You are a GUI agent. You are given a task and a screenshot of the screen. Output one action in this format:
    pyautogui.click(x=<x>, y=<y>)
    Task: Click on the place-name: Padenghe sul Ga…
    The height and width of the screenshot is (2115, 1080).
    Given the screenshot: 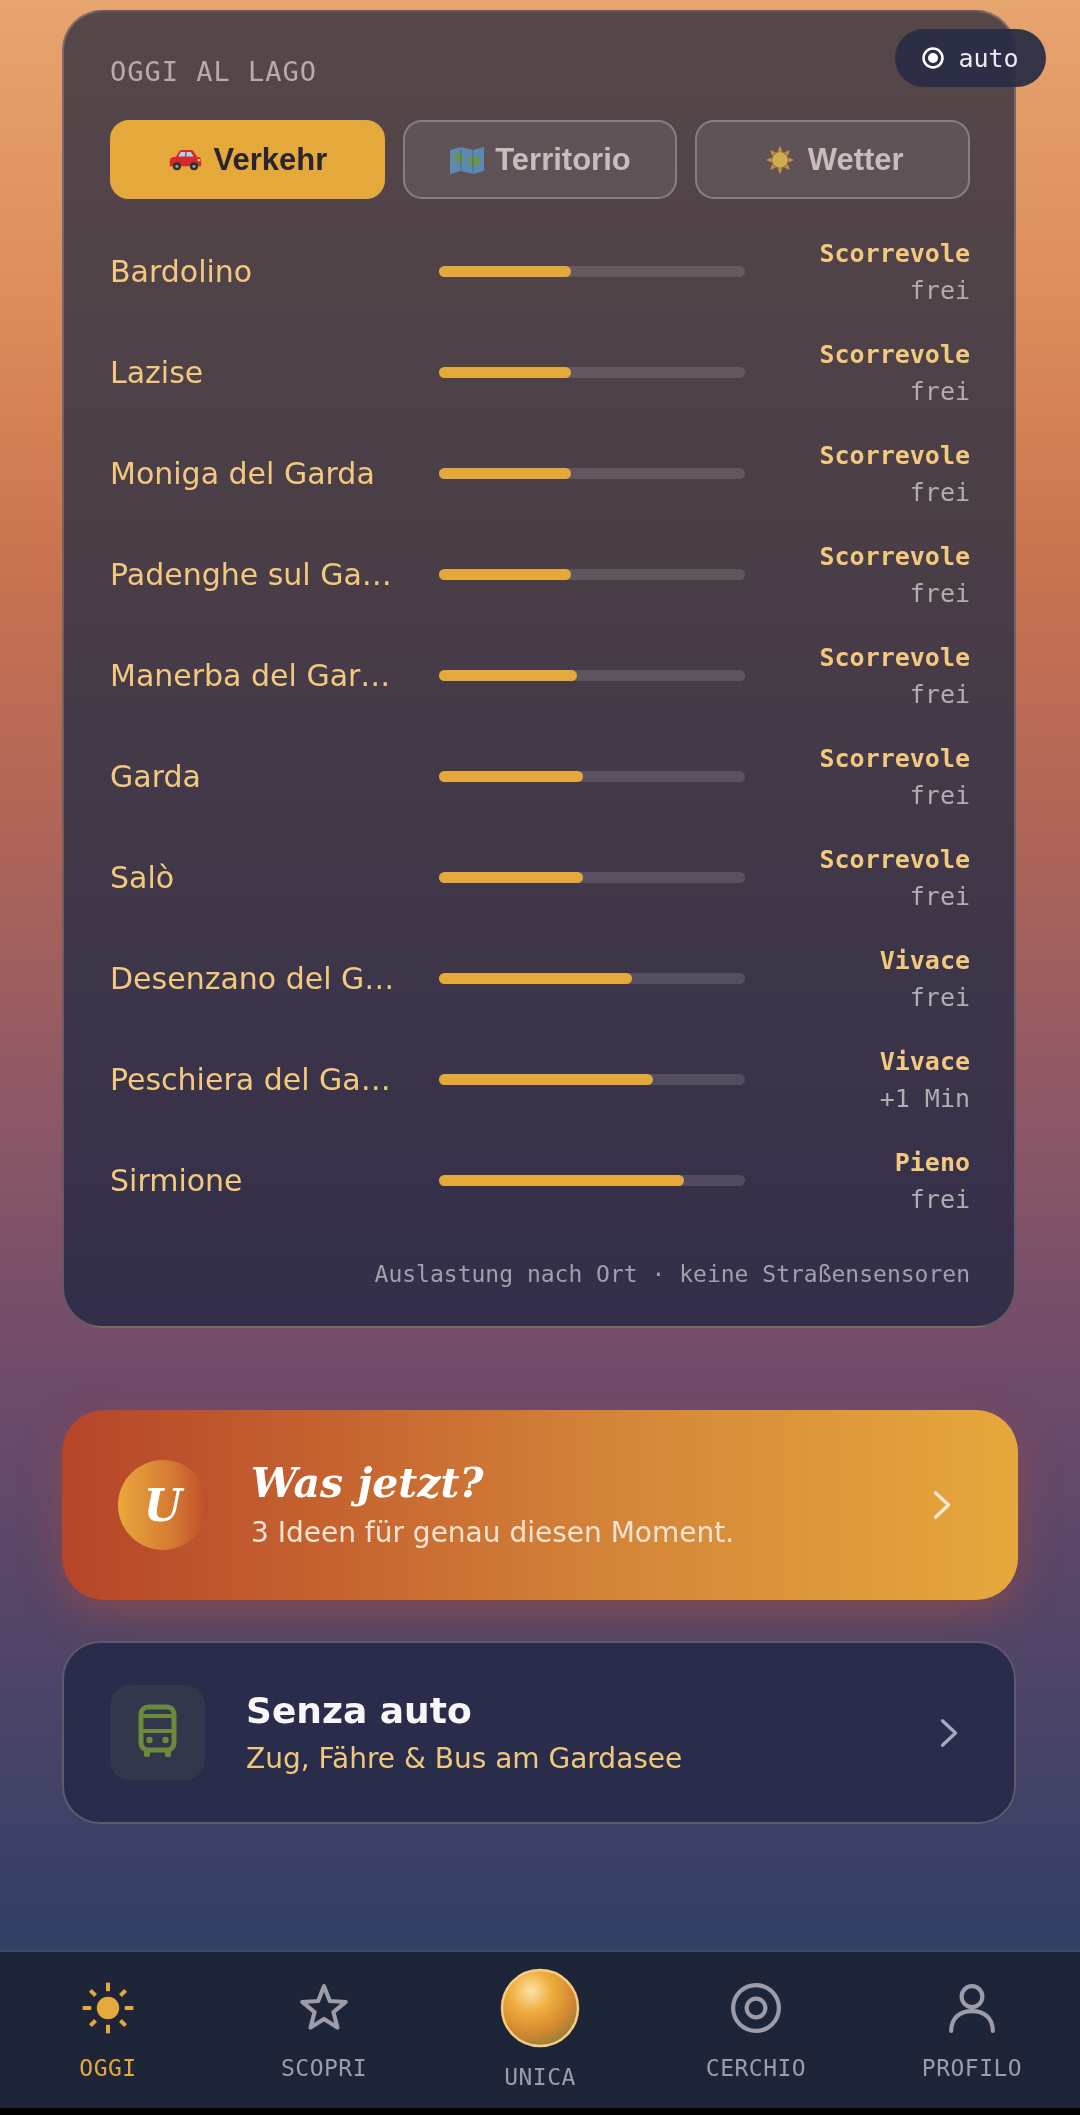 What is the action you would take?
    pyautogui.click(x=251, y=574)
    